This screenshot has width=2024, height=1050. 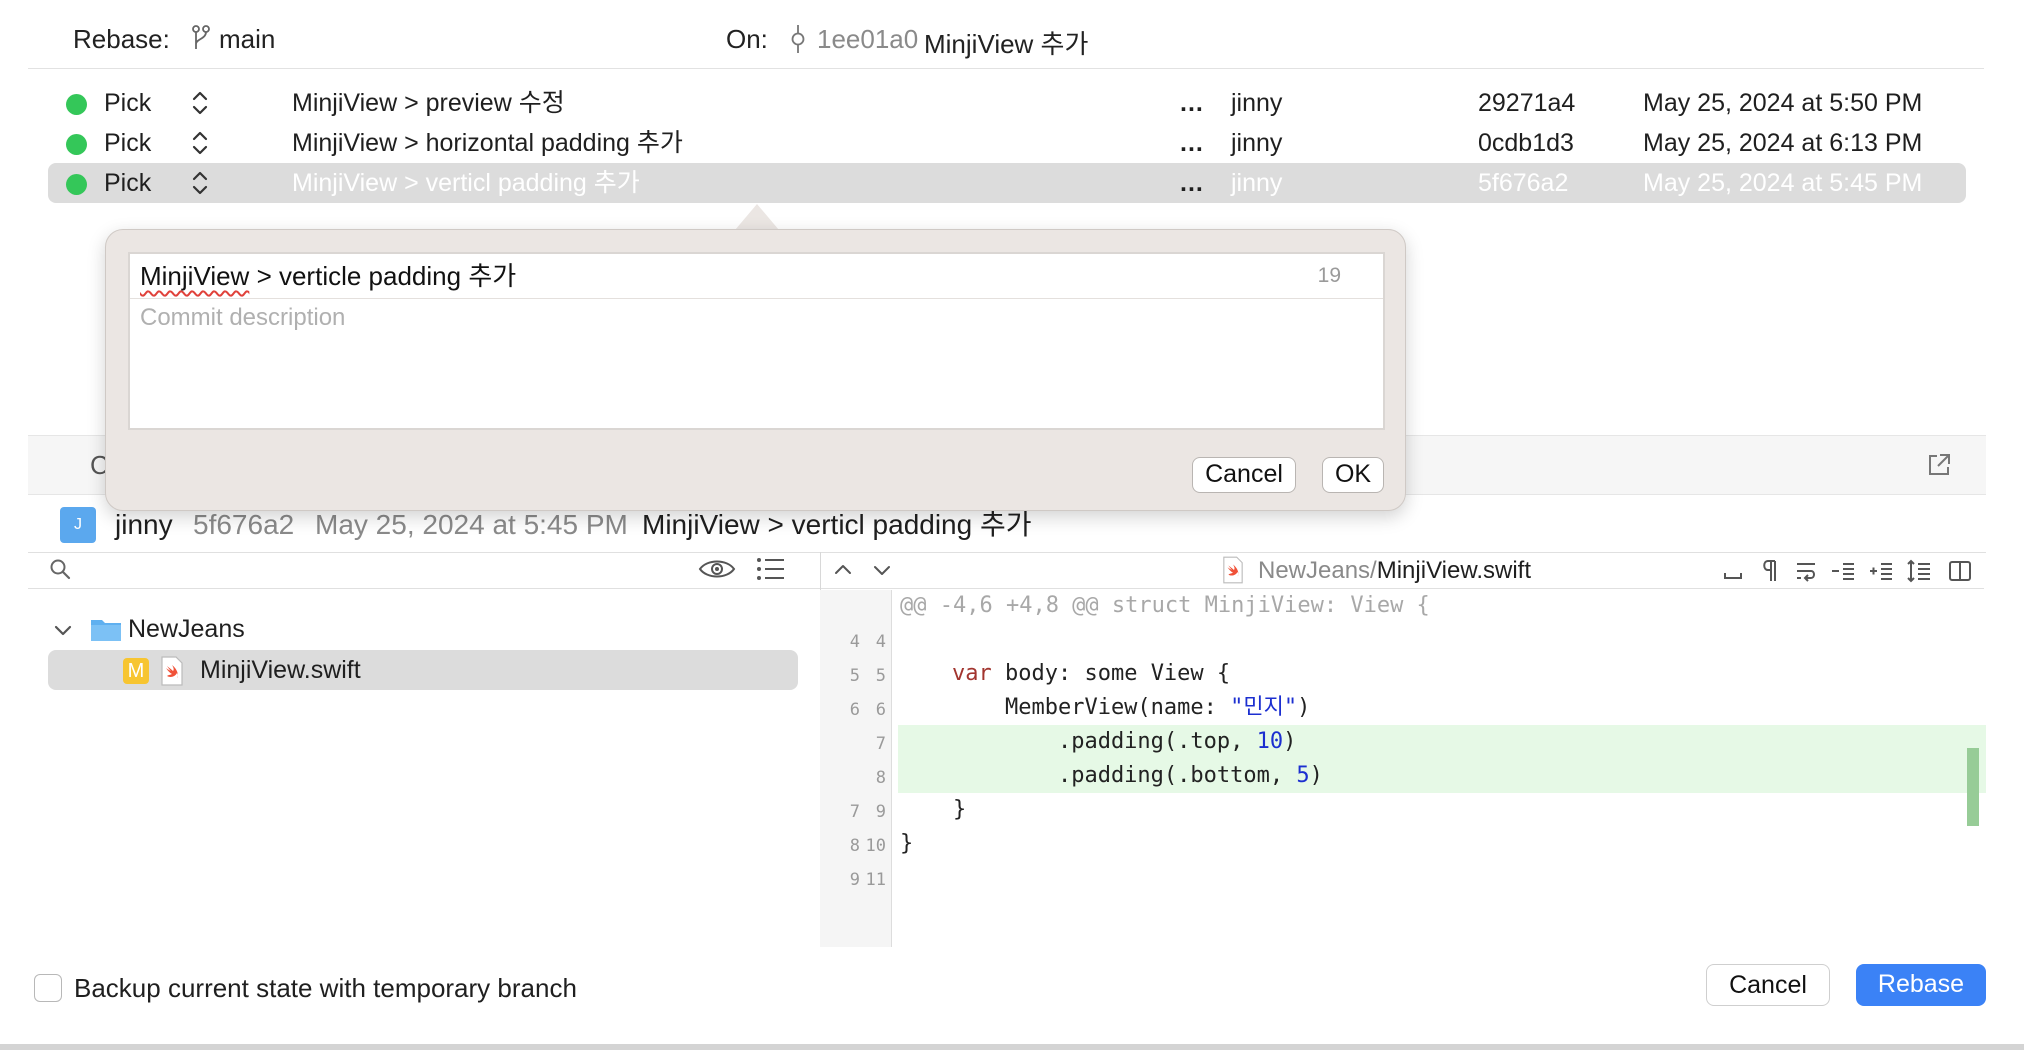 I want to click on code-rest: body: some View {, so click(x=1111, y=673).